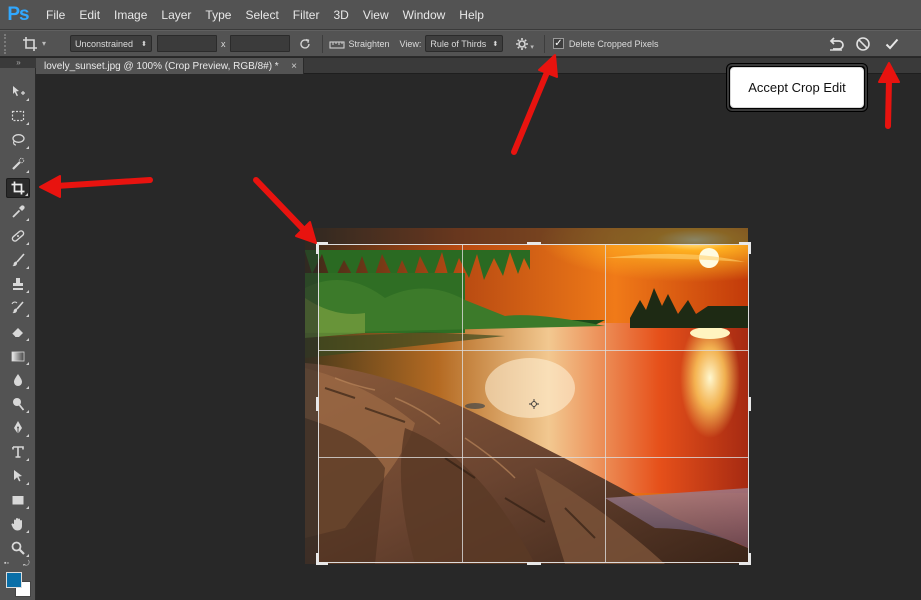  I want to click on history-brush-tool, so click(18, 308).